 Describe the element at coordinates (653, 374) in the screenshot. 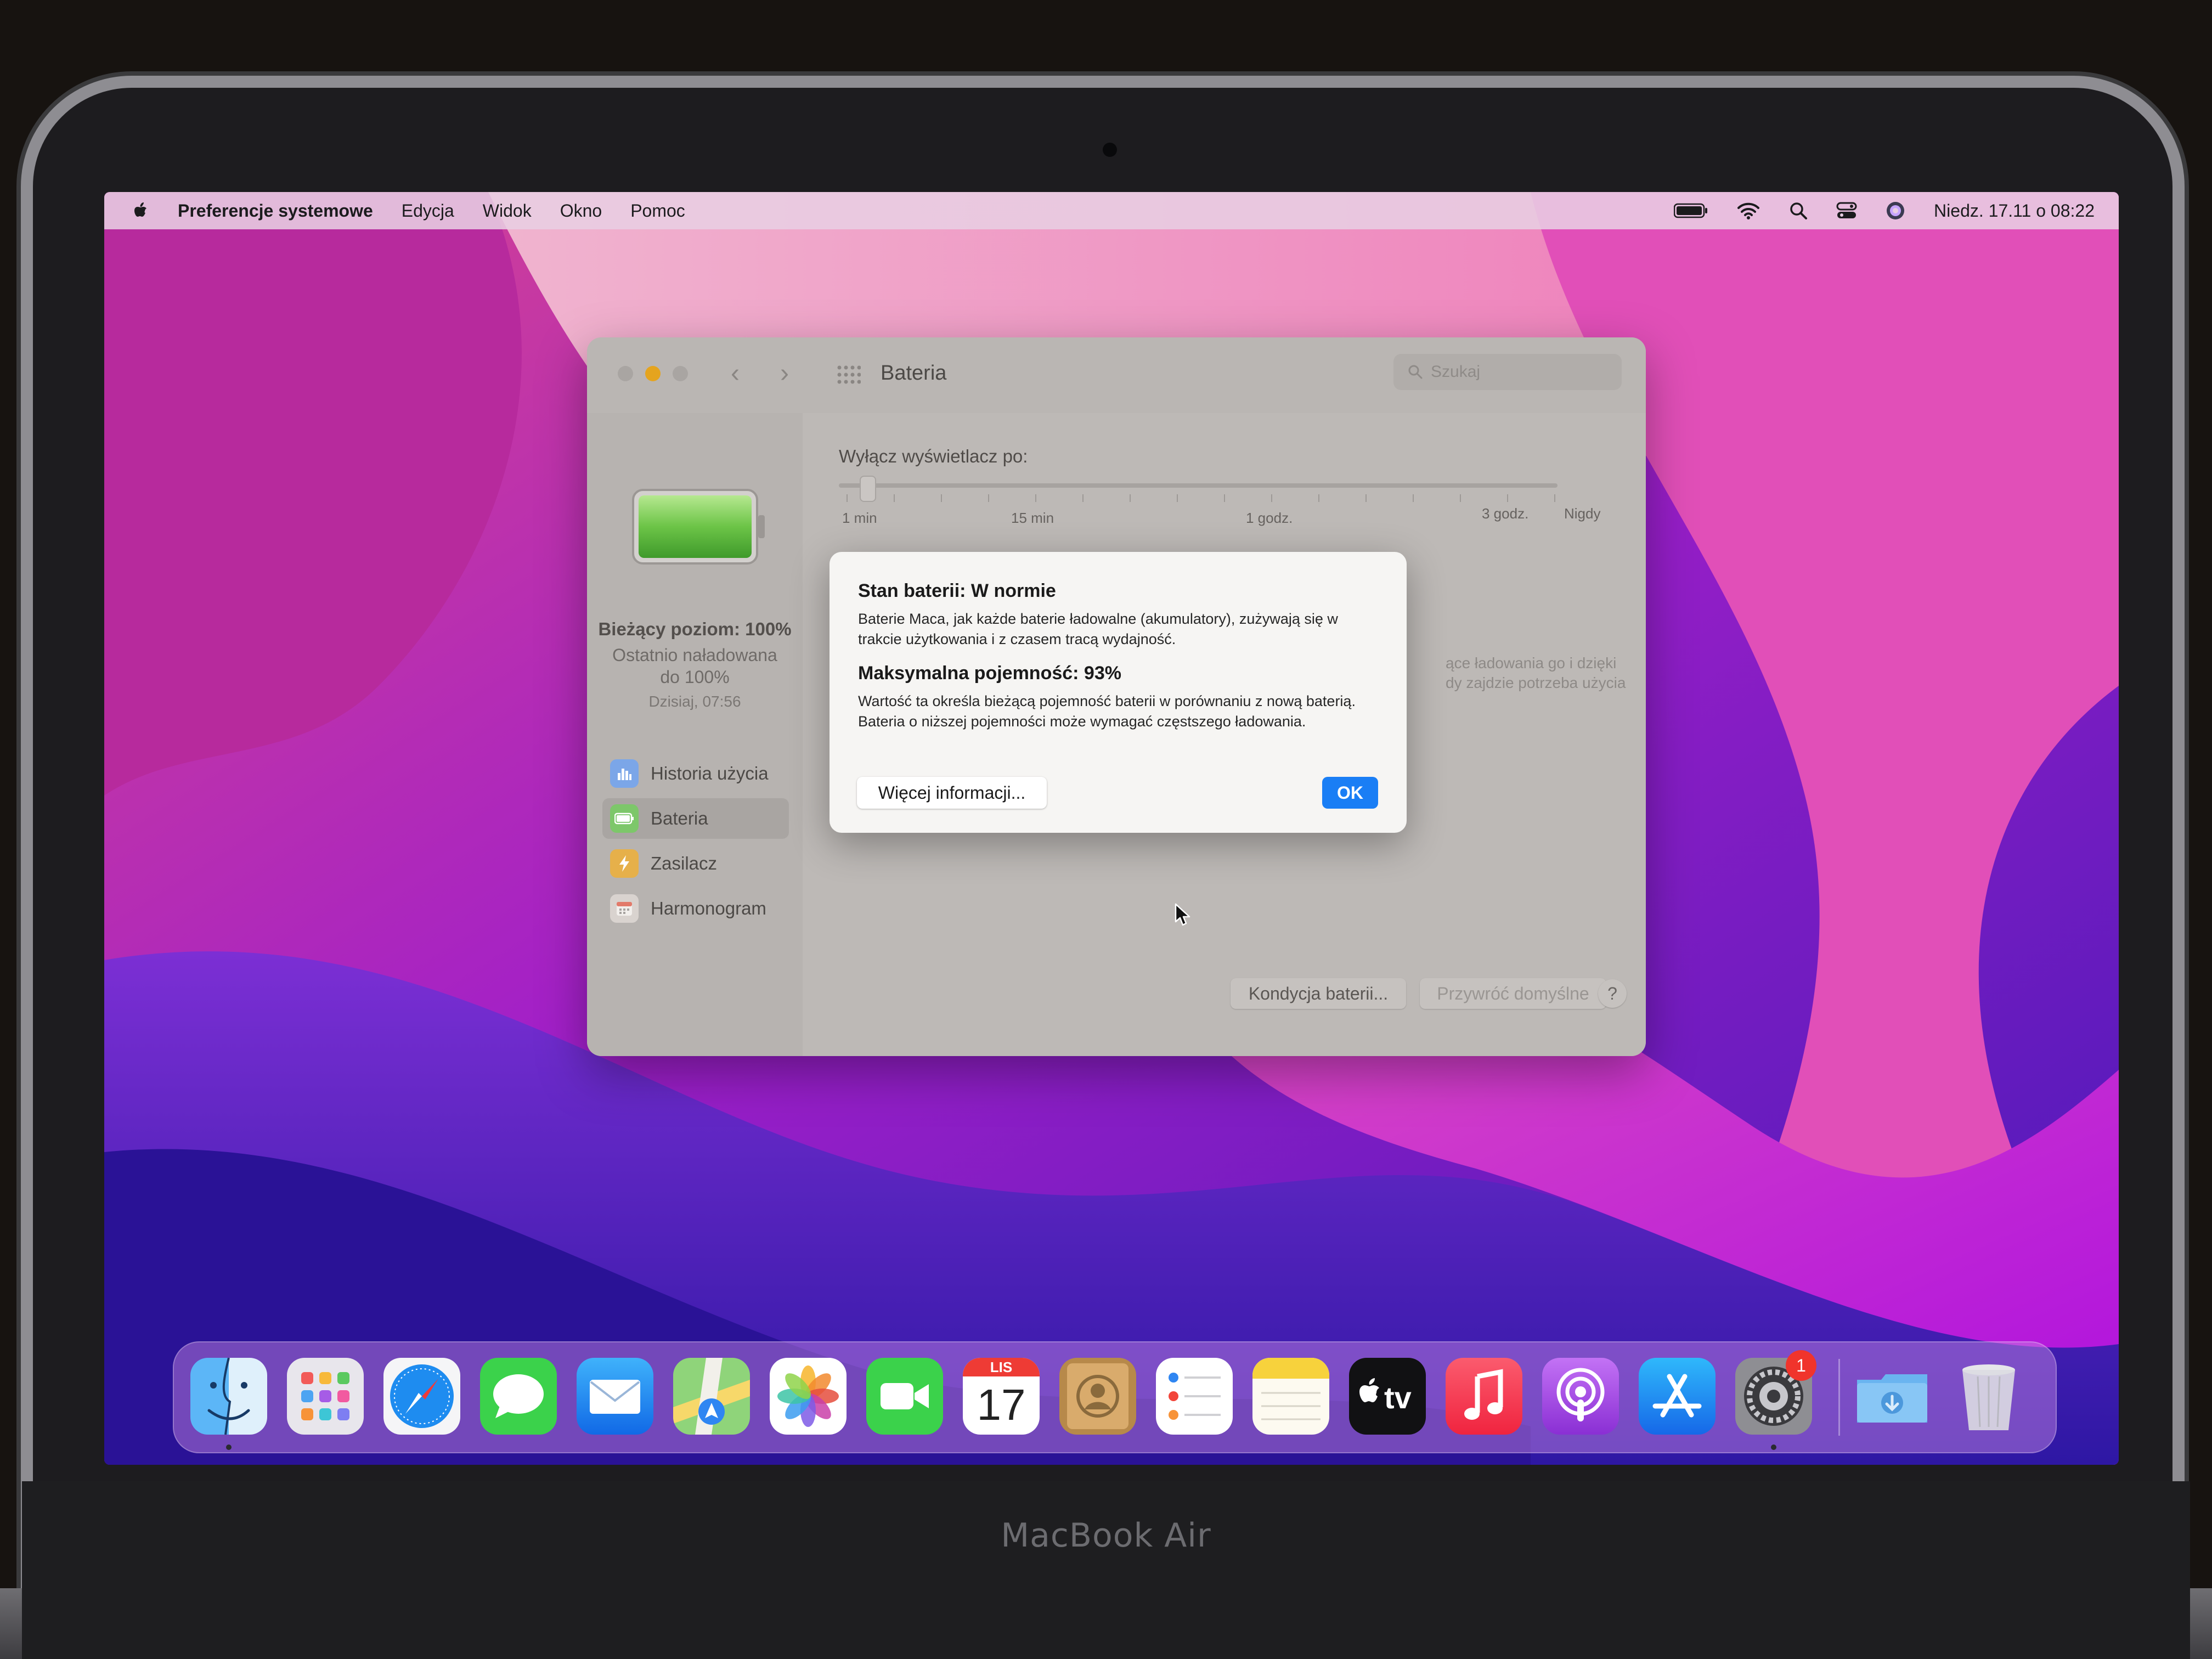

I see `window-minimize-button` at that location.